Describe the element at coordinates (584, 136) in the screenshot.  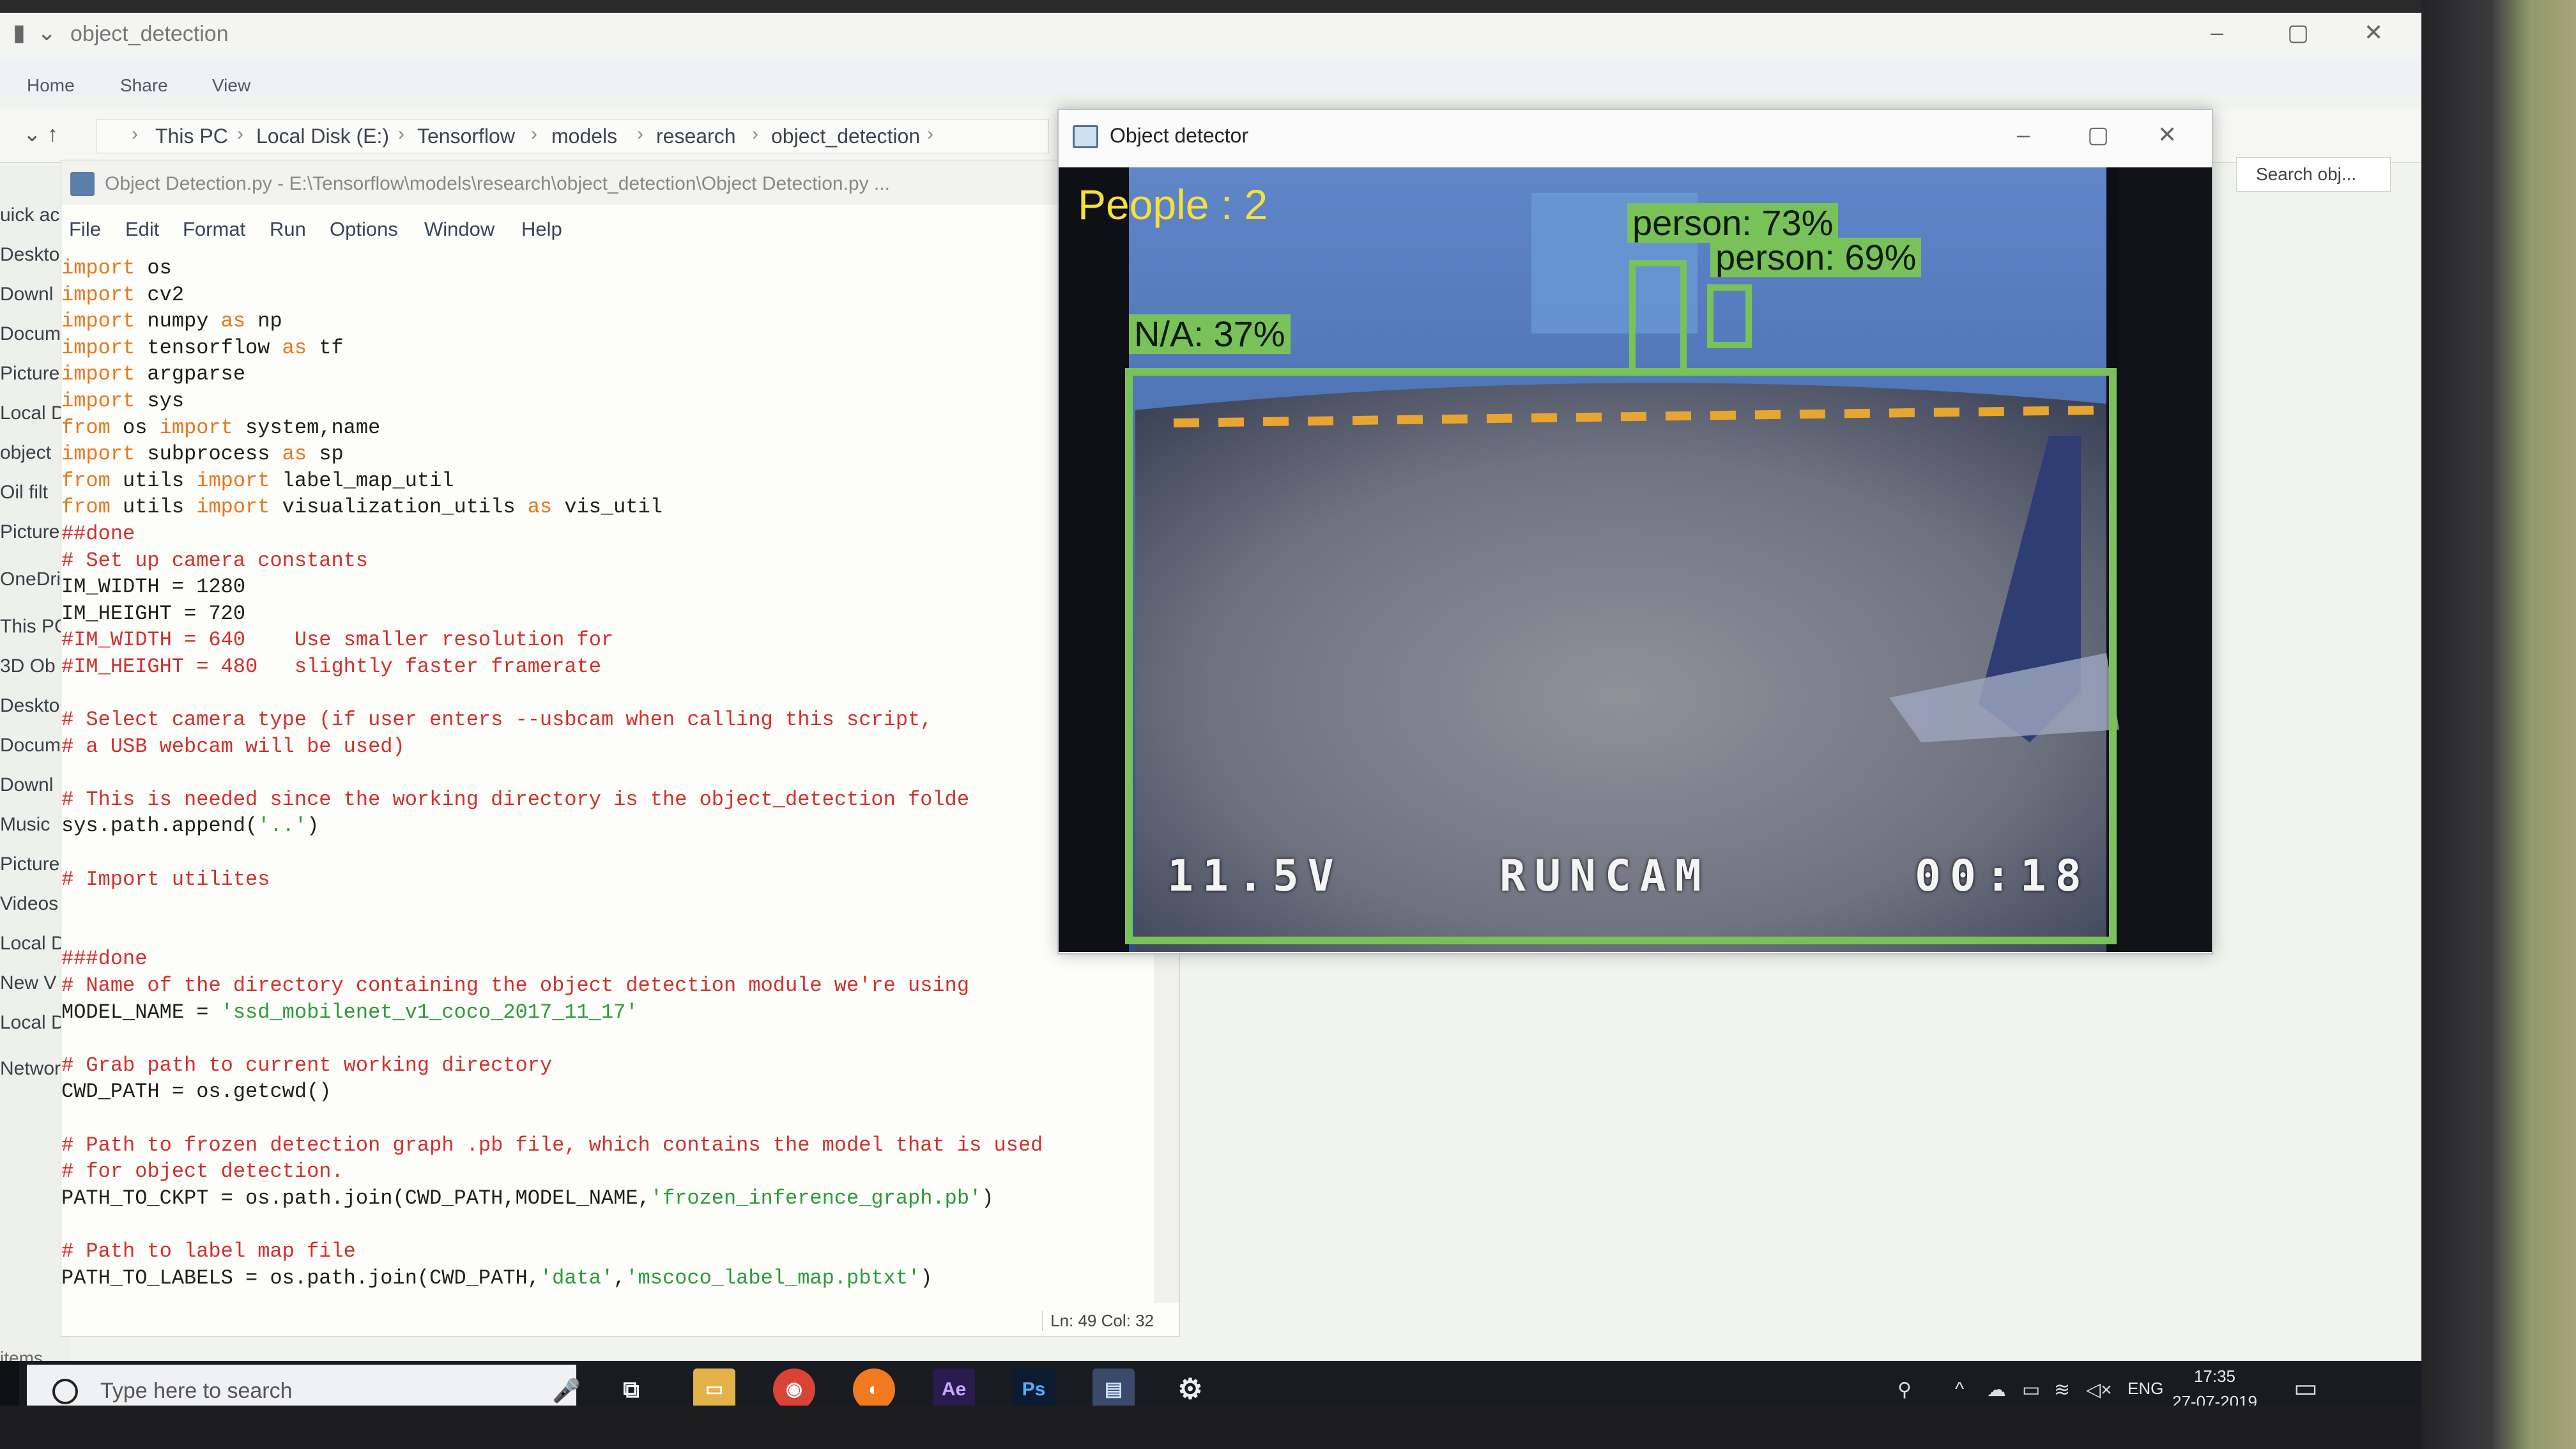
I see `breadcrumb-models: models` at that location.